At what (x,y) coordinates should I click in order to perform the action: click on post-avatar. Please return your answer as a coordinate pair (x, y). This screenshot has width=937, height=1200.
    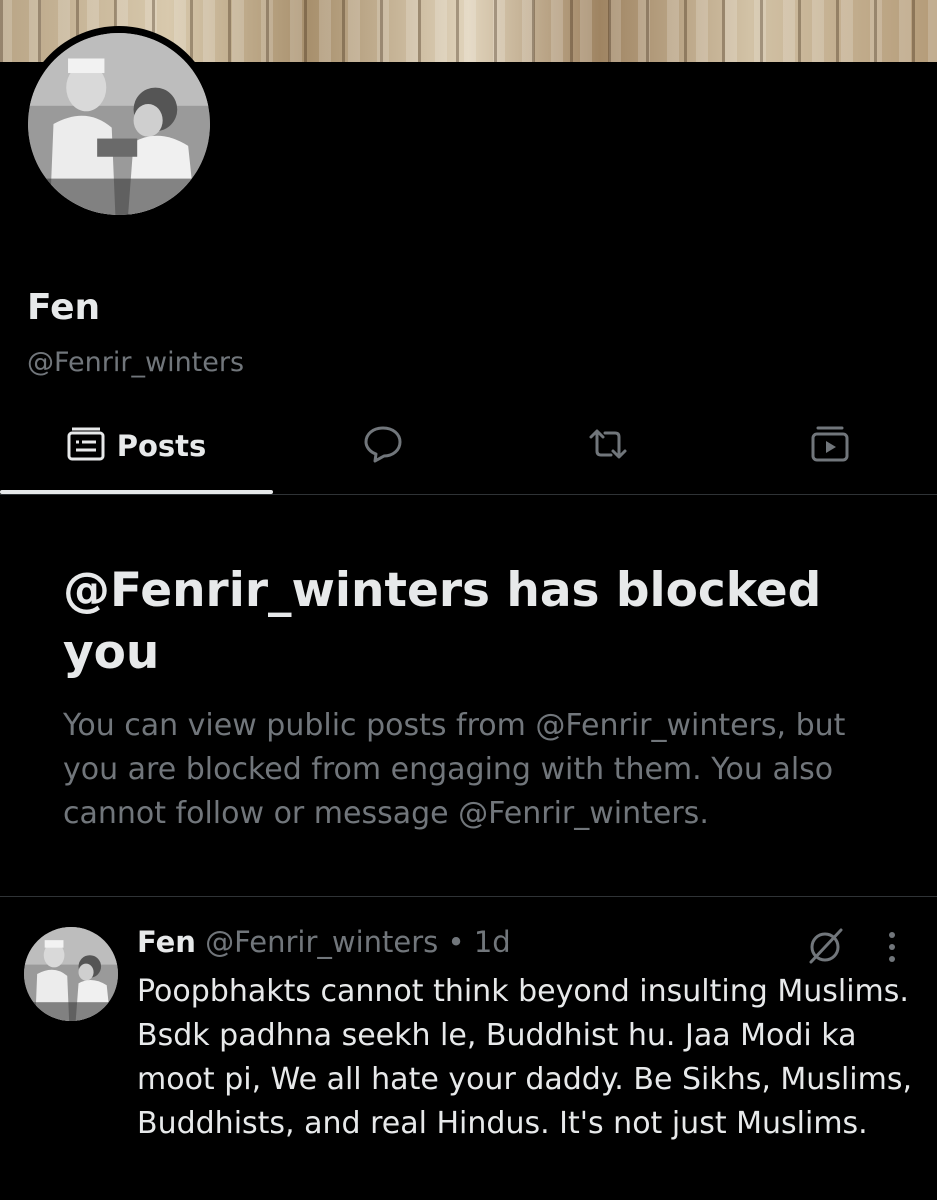
    Looking at the image, I should click on (71, 974).